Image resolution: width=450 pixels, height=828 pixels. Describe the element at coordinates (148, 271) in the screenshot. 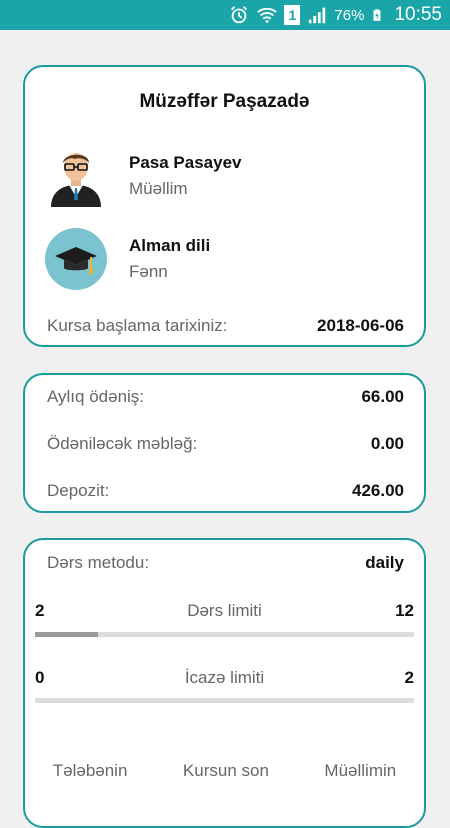

I see `subject-role: Fənn` at that location.